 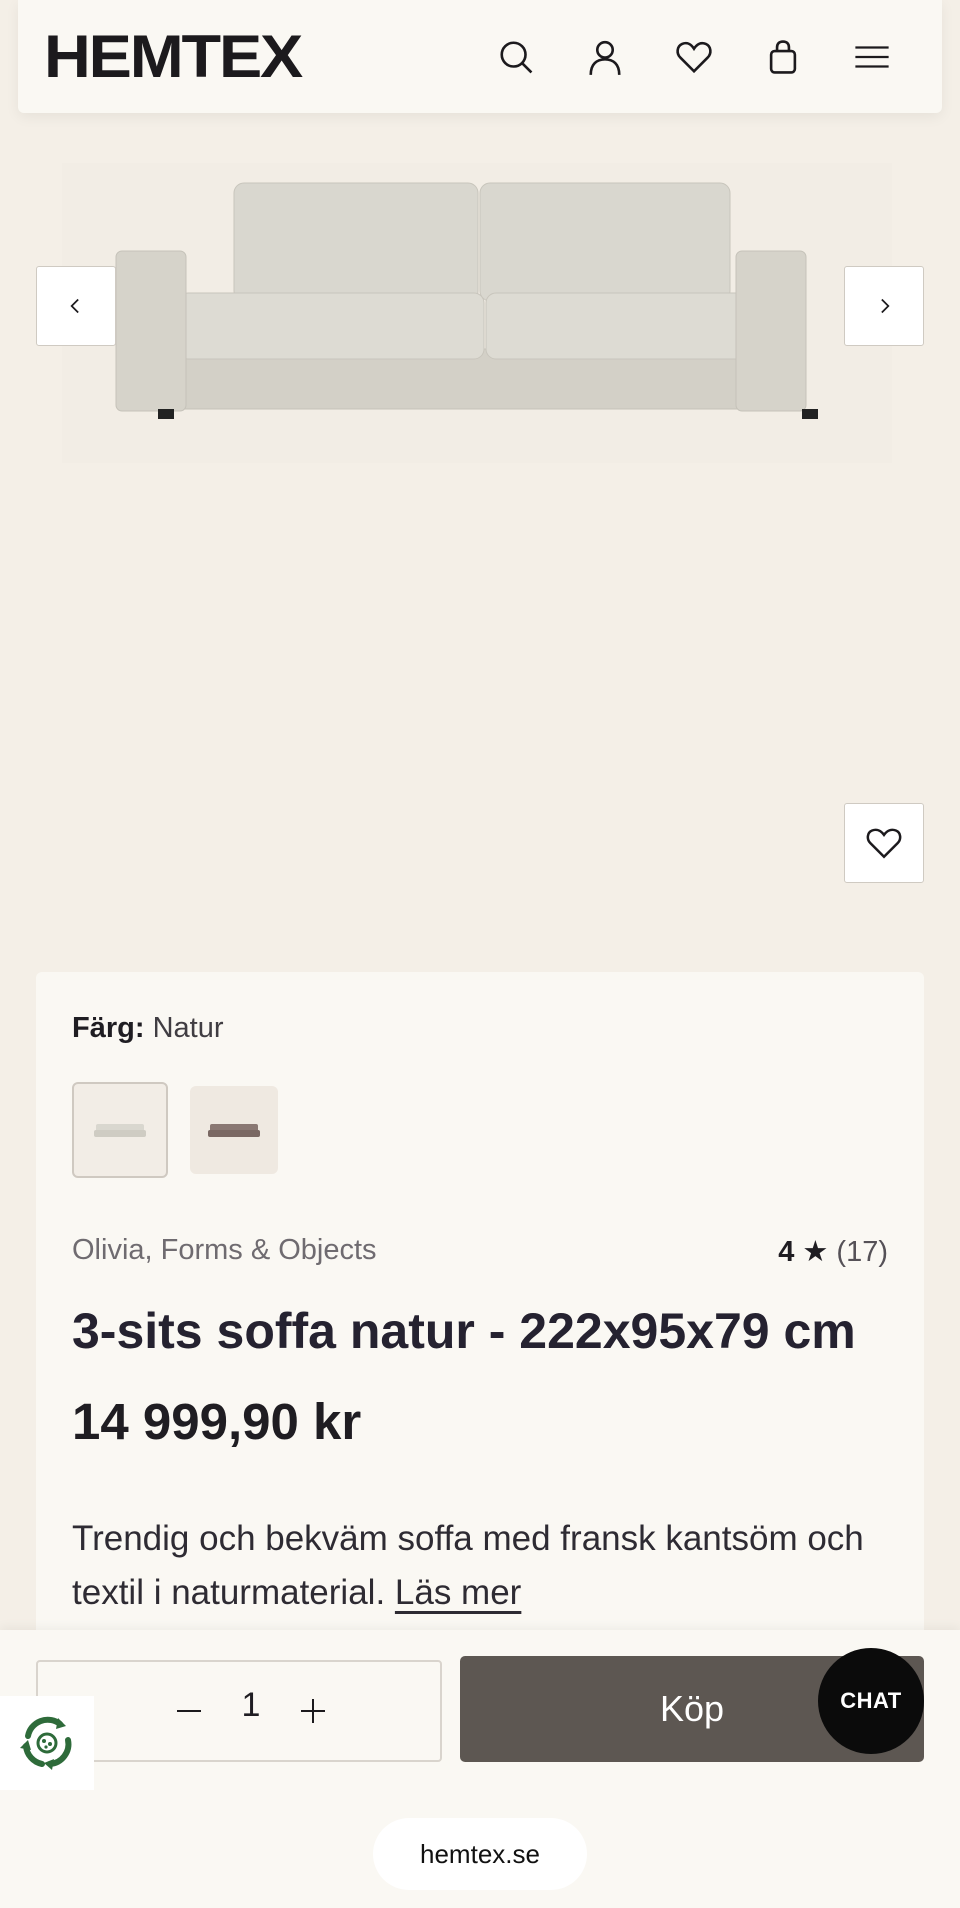 I want to click on swatch-natur, so click(x=120, y=1130).